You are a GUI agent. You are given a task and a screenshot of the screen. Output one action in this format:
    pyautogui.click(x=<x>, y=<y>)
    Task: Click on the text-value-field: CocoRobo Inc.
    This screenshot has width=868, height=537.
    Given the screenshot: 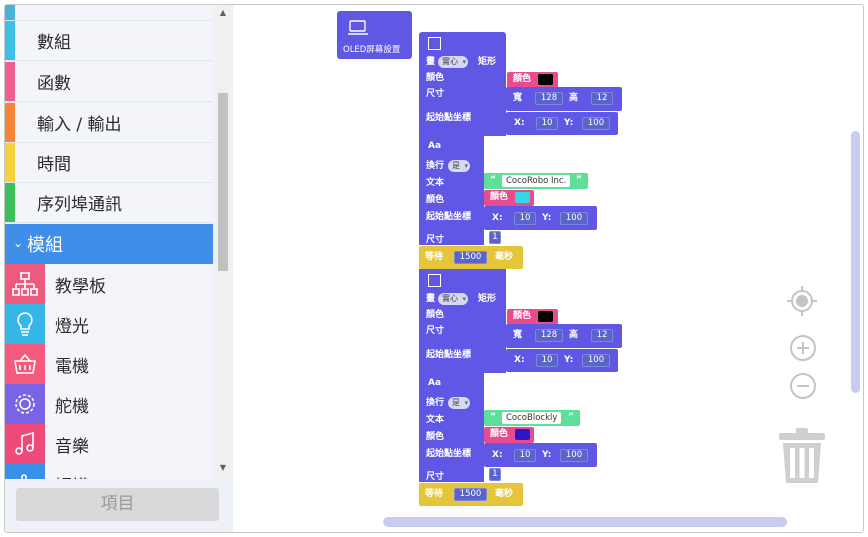 What is the action you would take?
    pyautogui.click(x=536, y=181)
    